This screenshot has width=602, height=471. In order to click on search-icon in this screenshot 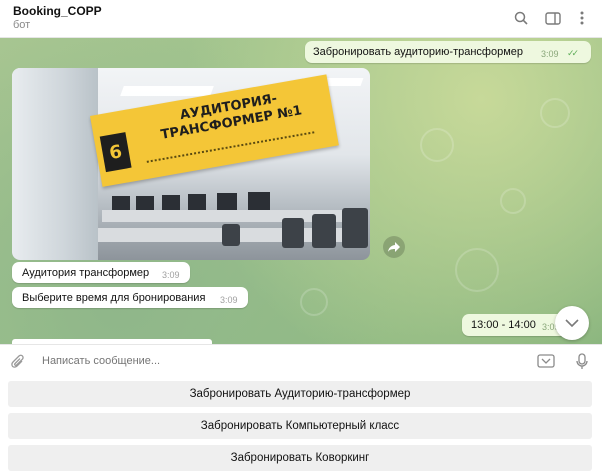, I will do `click(521, 18)`.